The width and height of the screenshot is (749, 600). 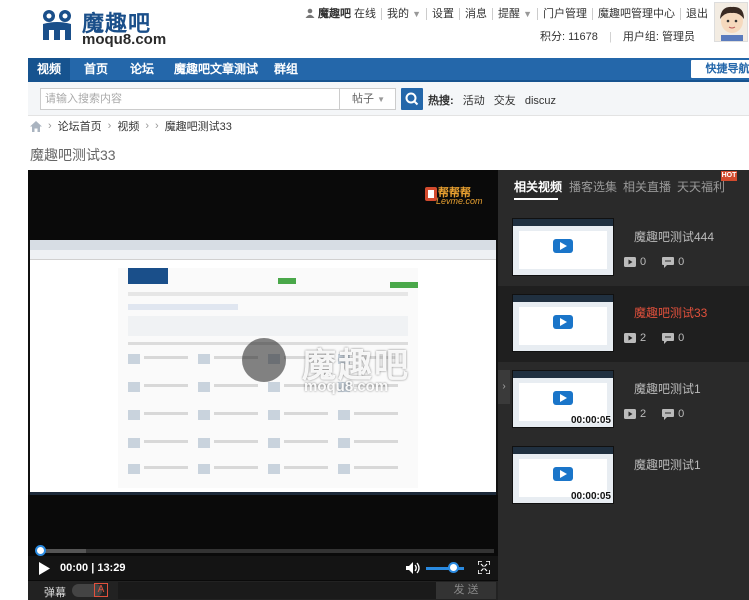 I want to click on online-status: 在线, so click(x=365, y=14).